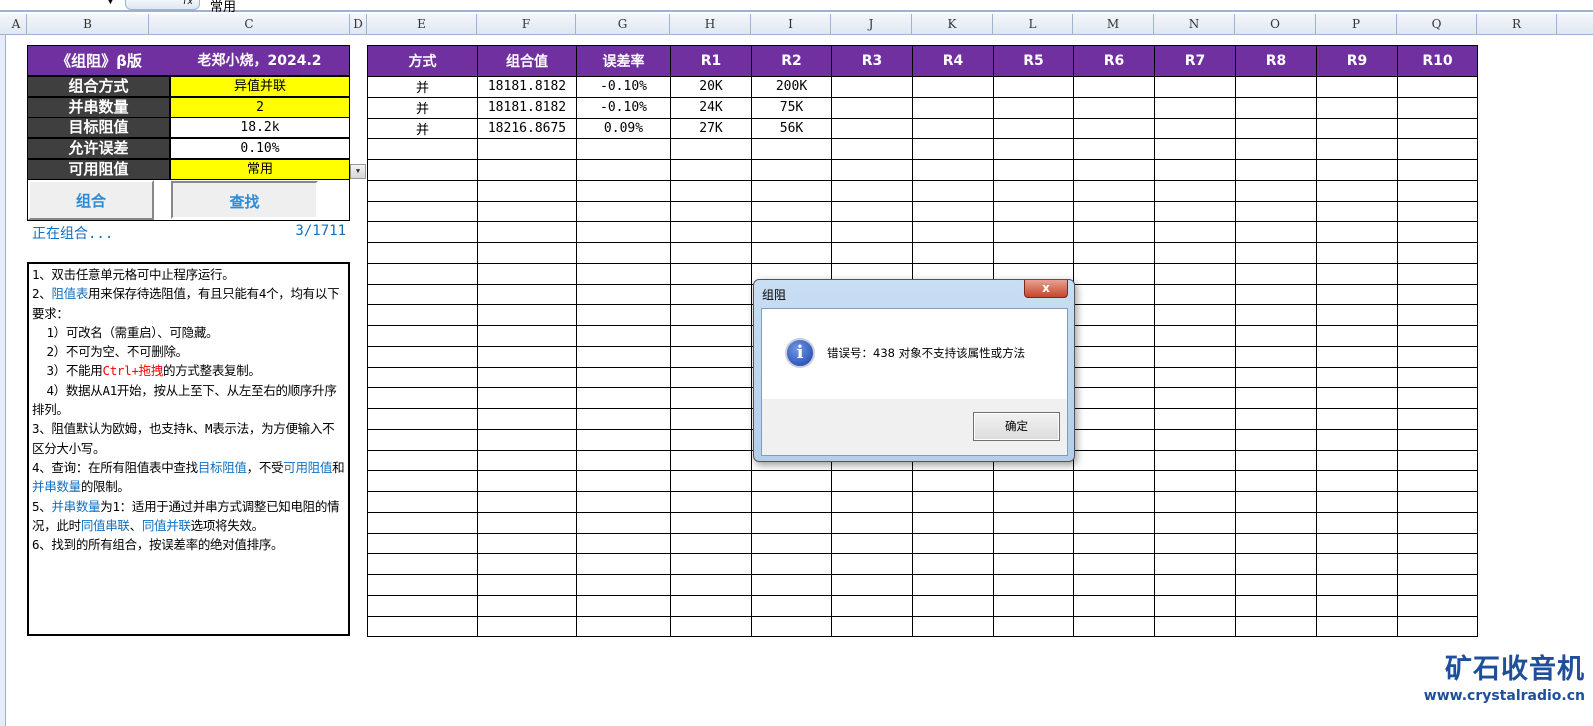 The height and width of the screenshot is (726, 1593). I want to click on table-cell: 并, so click(422, 128).